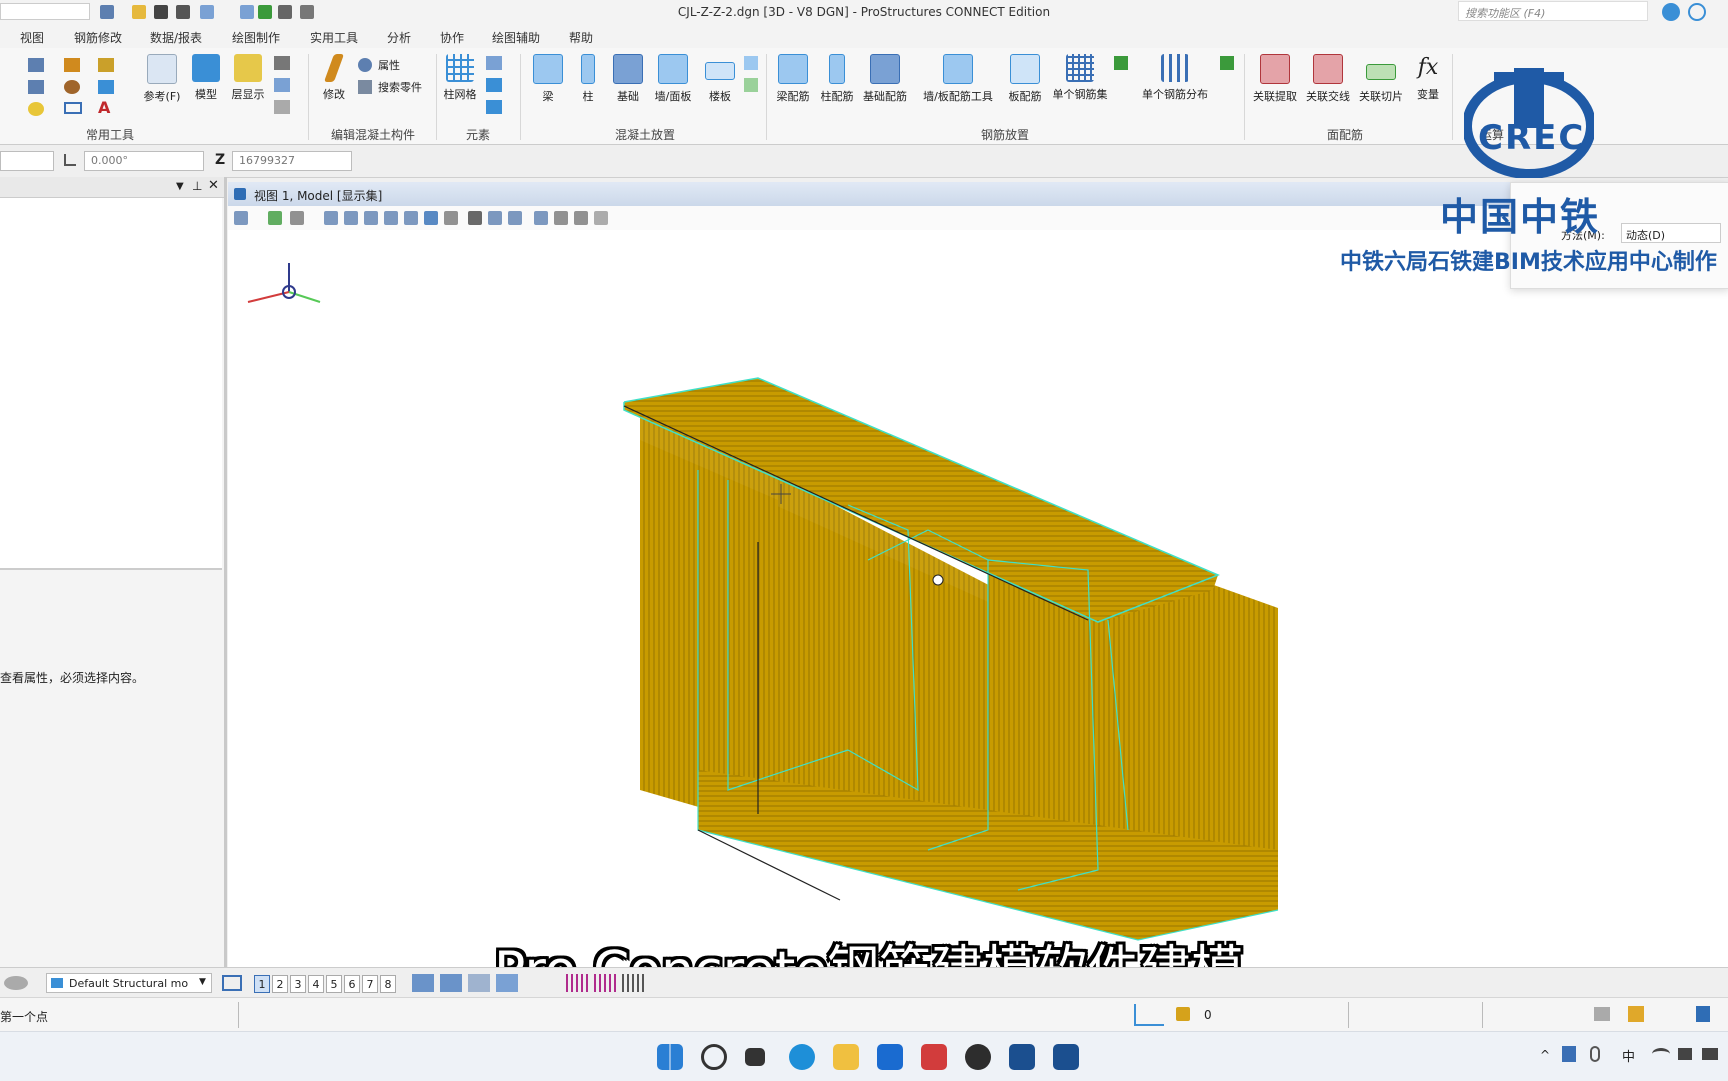 Image resolution: width=1728 pixels, height=1081 pixels. What do you see at coordinates (541, 218) in the screenshot?
I see `copy-view-icon` at bounding box center [541, 218].